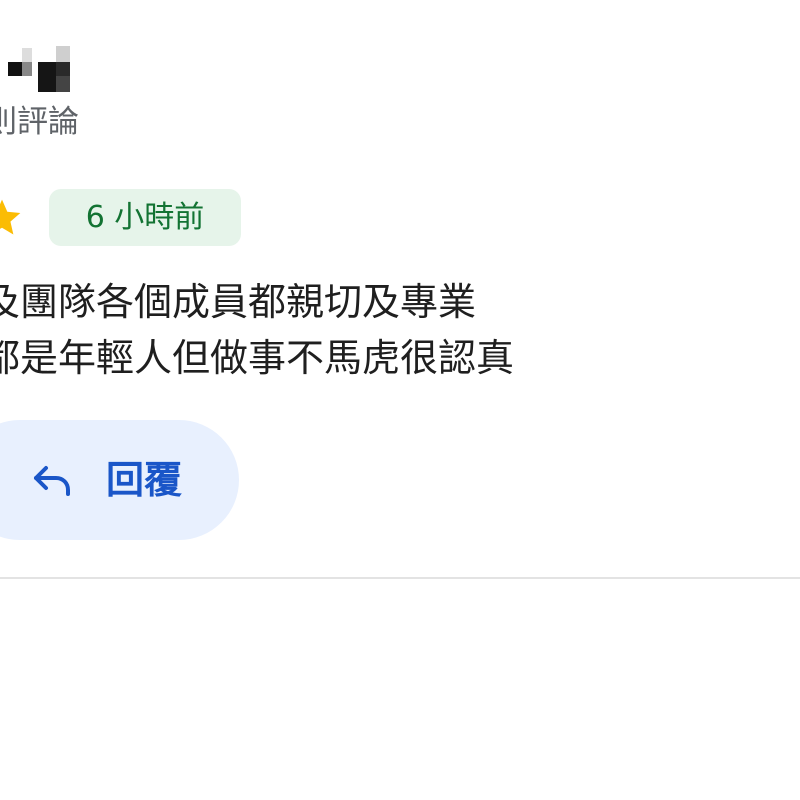  What do you see at coordinates (400, 578) in the screenshot?
I see `divider` at bounding box center [400, 578].